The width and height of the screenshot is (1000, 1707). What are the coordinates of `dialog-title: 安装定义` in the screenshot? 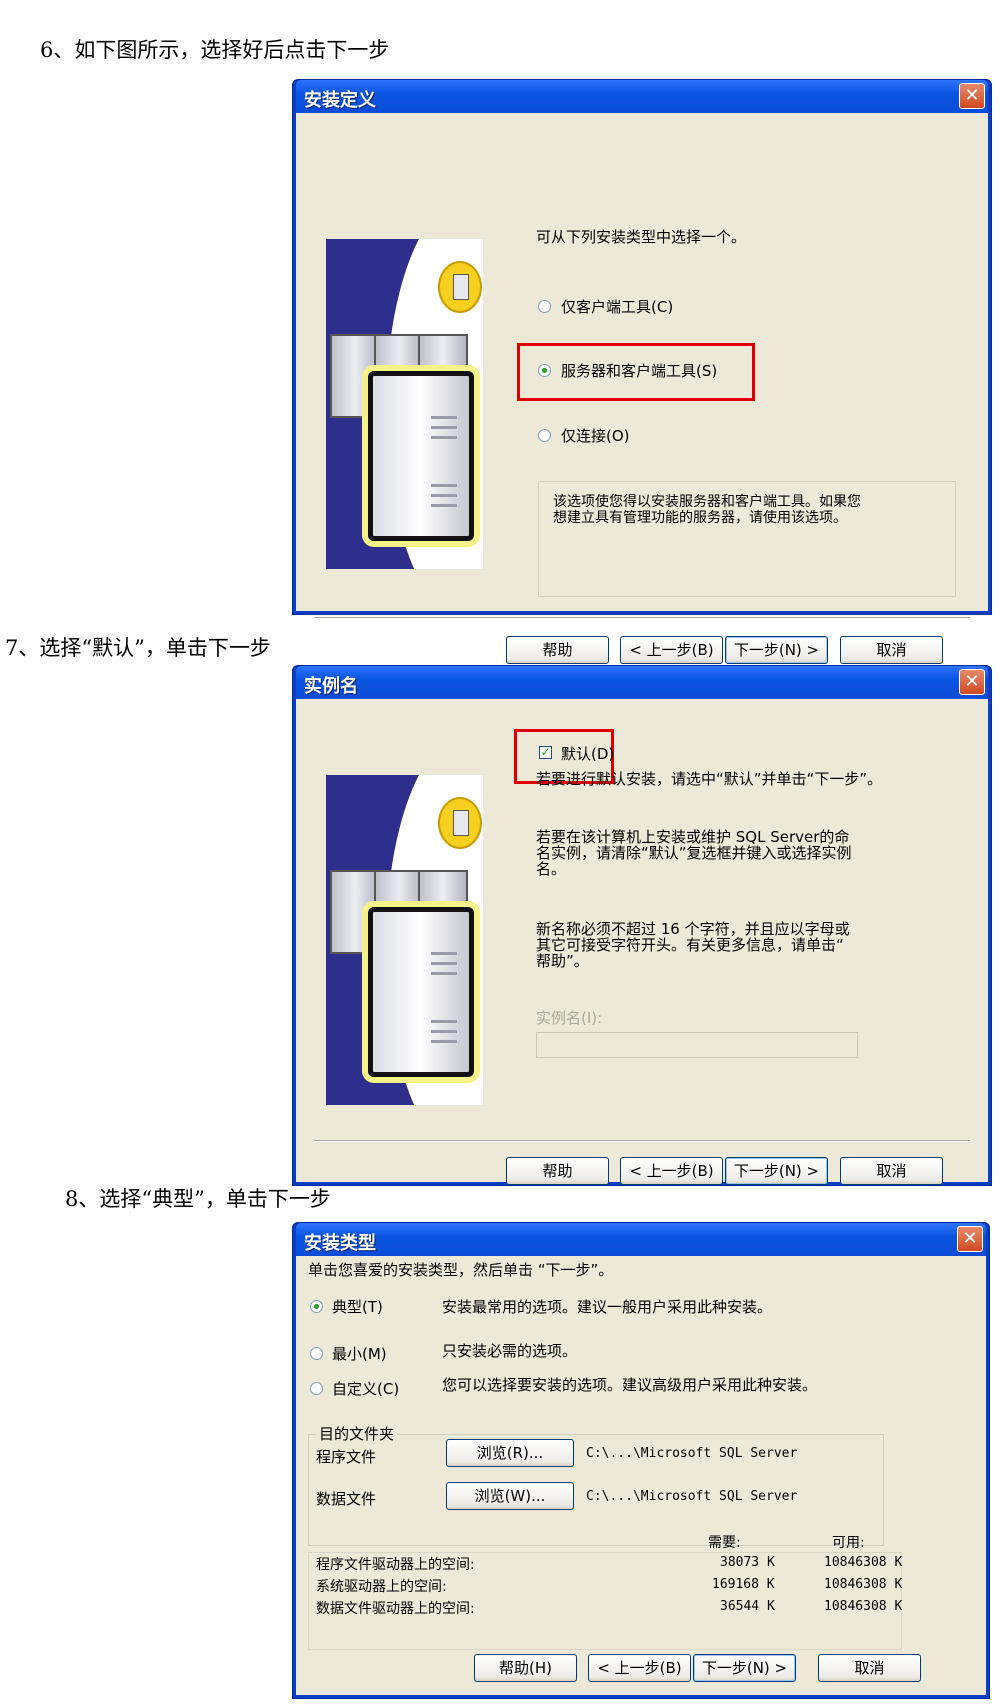 It's located at (340, 100).